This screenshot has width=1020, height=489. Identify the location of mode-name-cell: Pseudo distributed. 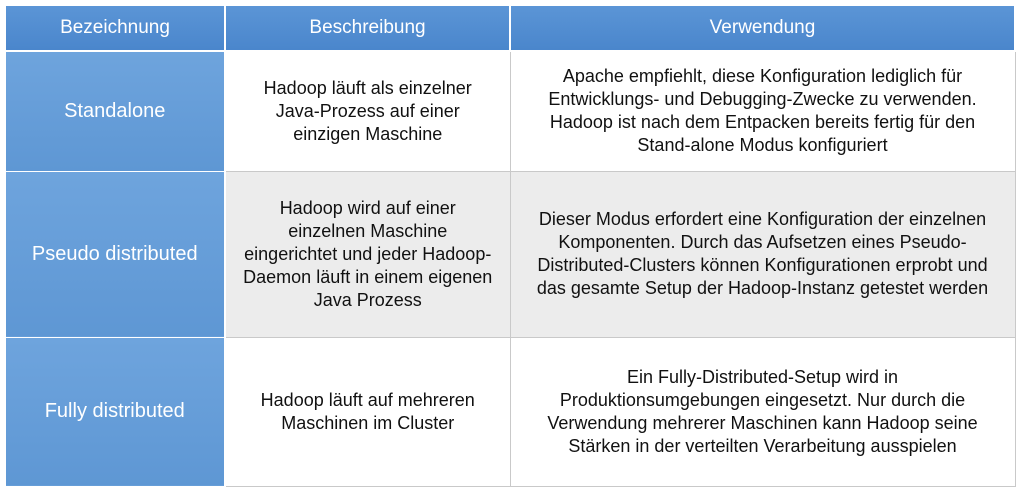
(115, 254).